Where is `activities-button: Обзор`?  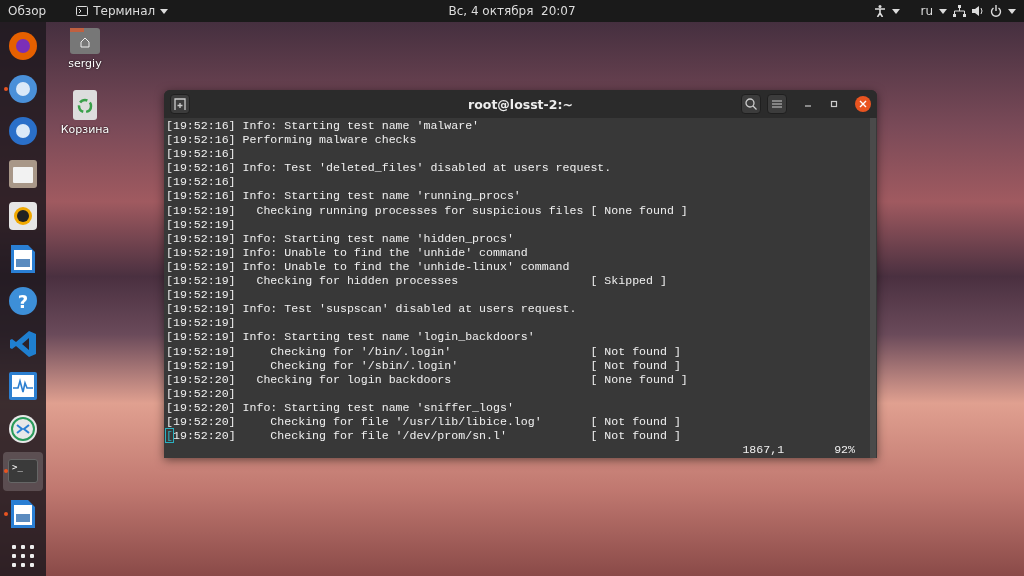 activities-button: Обзор is located at coordinates (27, 11).